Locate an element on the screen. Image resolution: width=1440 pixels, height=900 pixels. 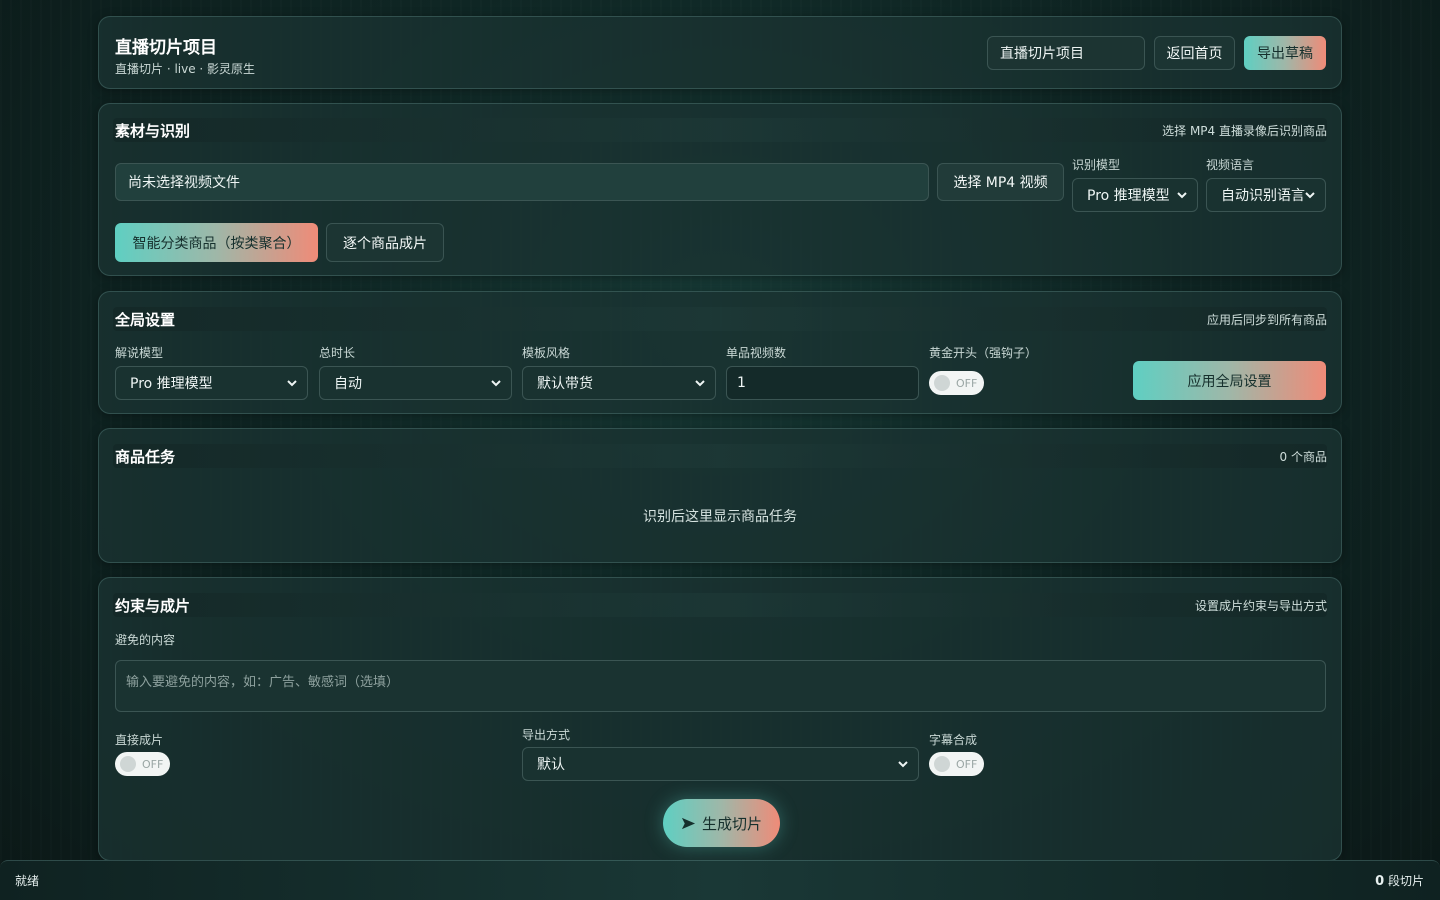
status-text: 就绪 is located at coordinates (27, 881).